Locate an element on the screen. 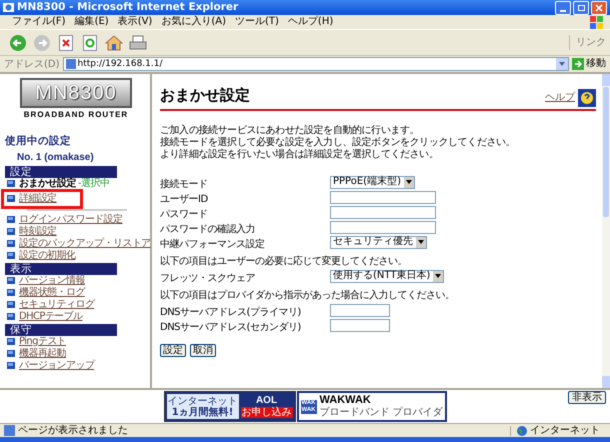 This screenshot has height=442, width=610. arrow-icon is located at coordinates (578, 64).